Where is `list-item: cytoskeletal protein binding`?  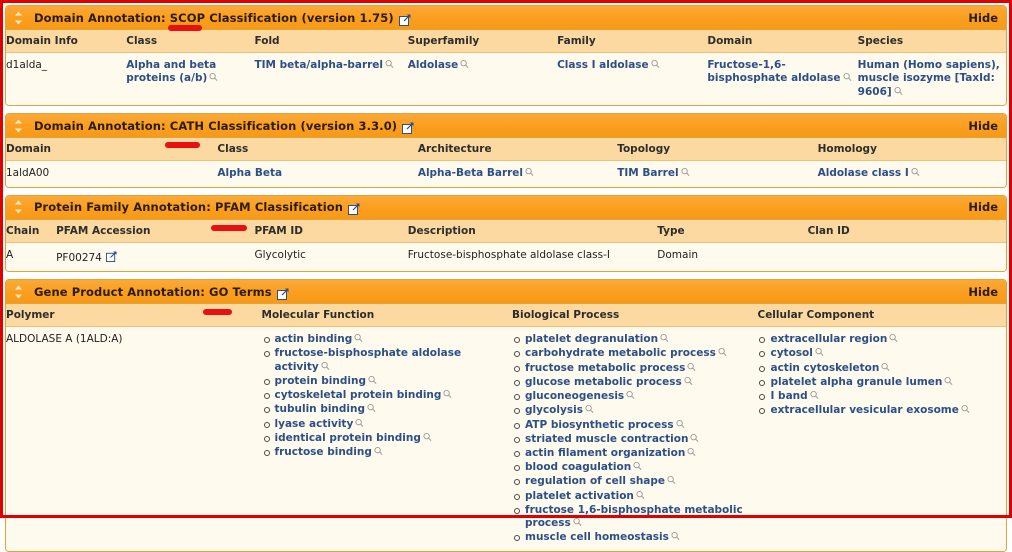 list-item: cytoskeletal protein binding is located at coordinates (384, 395).